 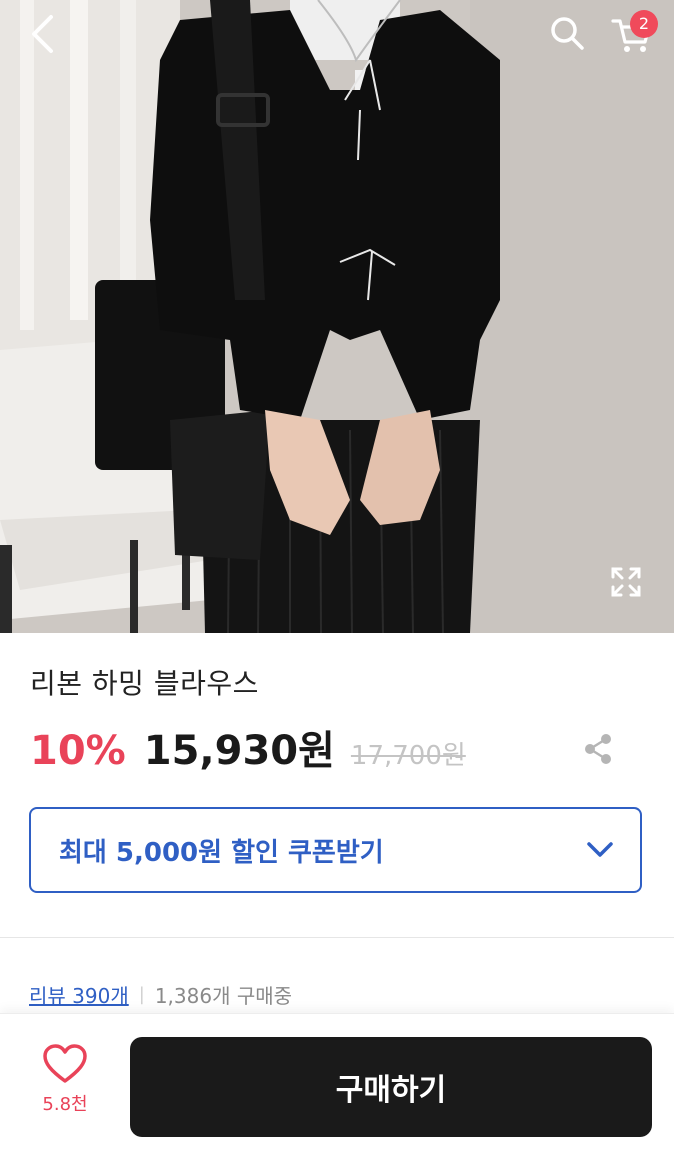 What do you see at coordinates (223, 996) in the screenshot?
I see `buyer-count: 1,386개 구매중` at bounding box center [223, 996].